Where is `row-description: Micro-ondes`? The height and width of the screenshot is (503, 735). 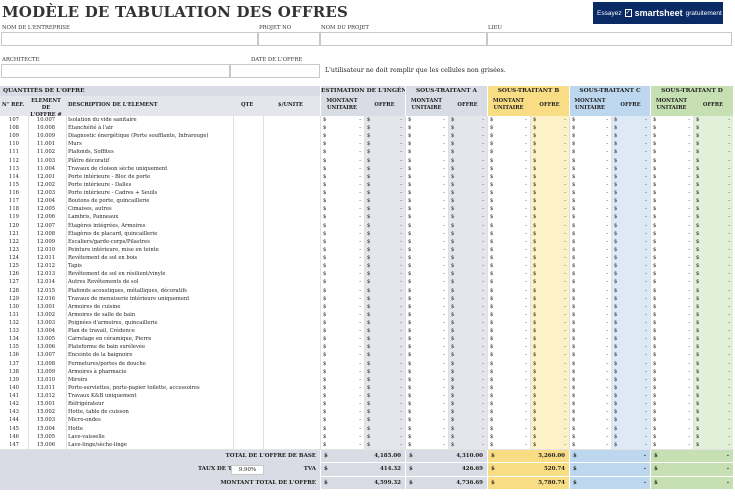 row-description: Micro-ondes is located at coordinates (150, 420).